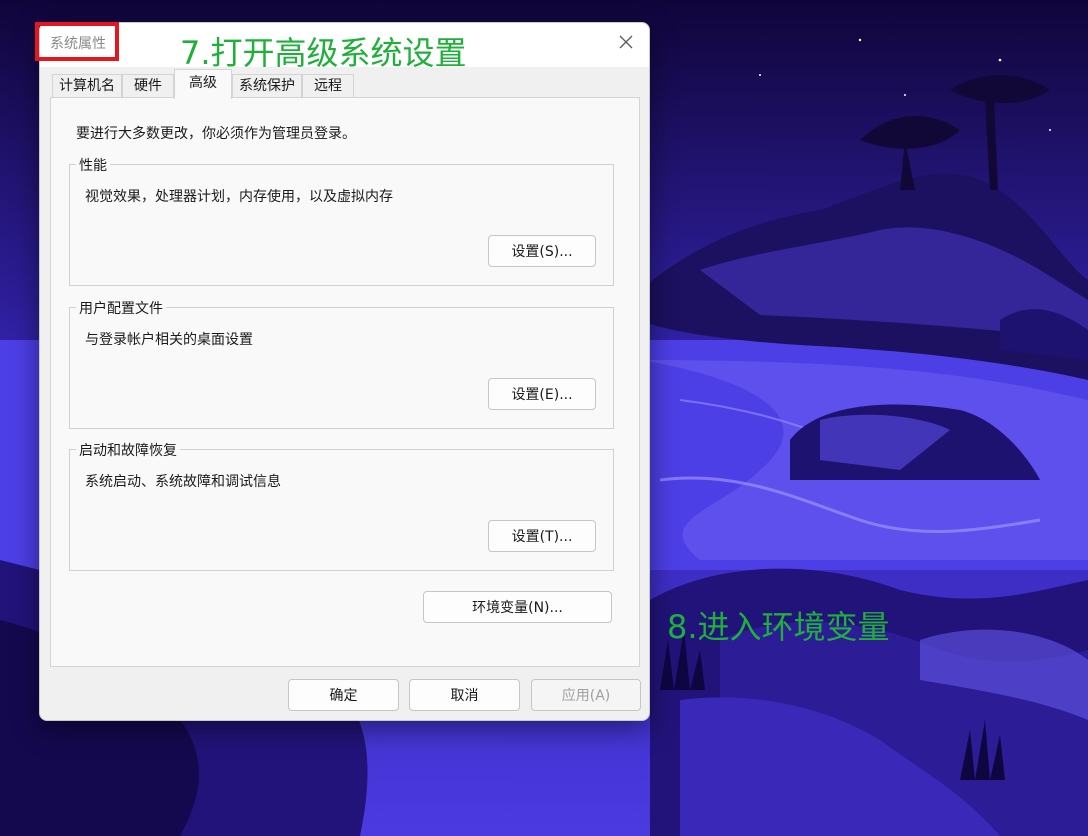 The height and width of the screenshot is (836, 1088). I want to click on admin-note: 要进行大多数更改，你必须作为管理员登录。, so click(216, 134).